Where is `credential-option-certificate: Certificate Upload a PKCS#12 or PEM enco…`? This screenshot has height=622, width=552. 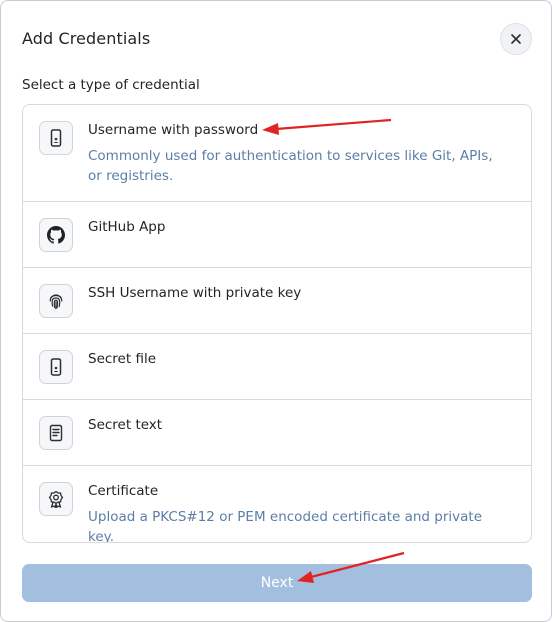
credential-option-certificate: Certificate Upload a PKCS#12 or PEM enco… is located at coordinates (277, 504).